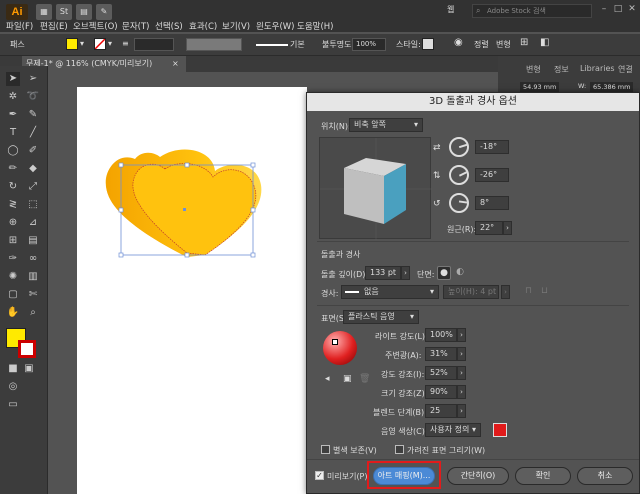 The image size is (640, 494). What do you see at coordinates (13, 169) in the screenshot?
I see `shaper-tool-icon: ✏` at bounding box center [13, 169].